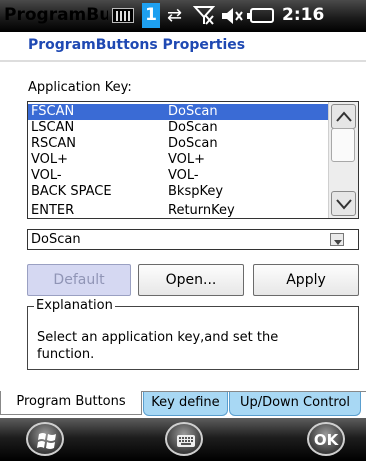 The height and width of the screenshot is (462, 366). I want to click on list-item: LSCAN DoScan, so click(179, 128).